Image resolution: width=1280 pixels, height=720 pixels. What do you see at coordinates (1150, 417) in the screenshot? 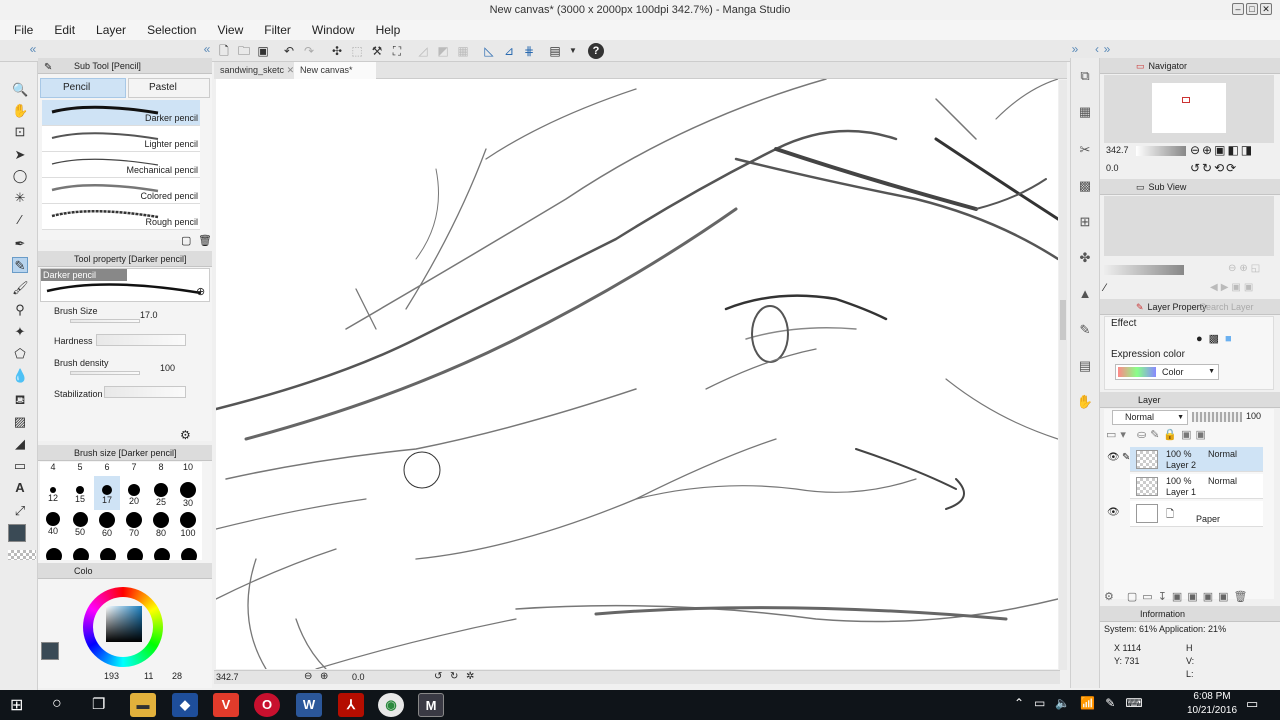
I see `blend-mode-select: Normal ▼` at bounding box center [1150, 417].